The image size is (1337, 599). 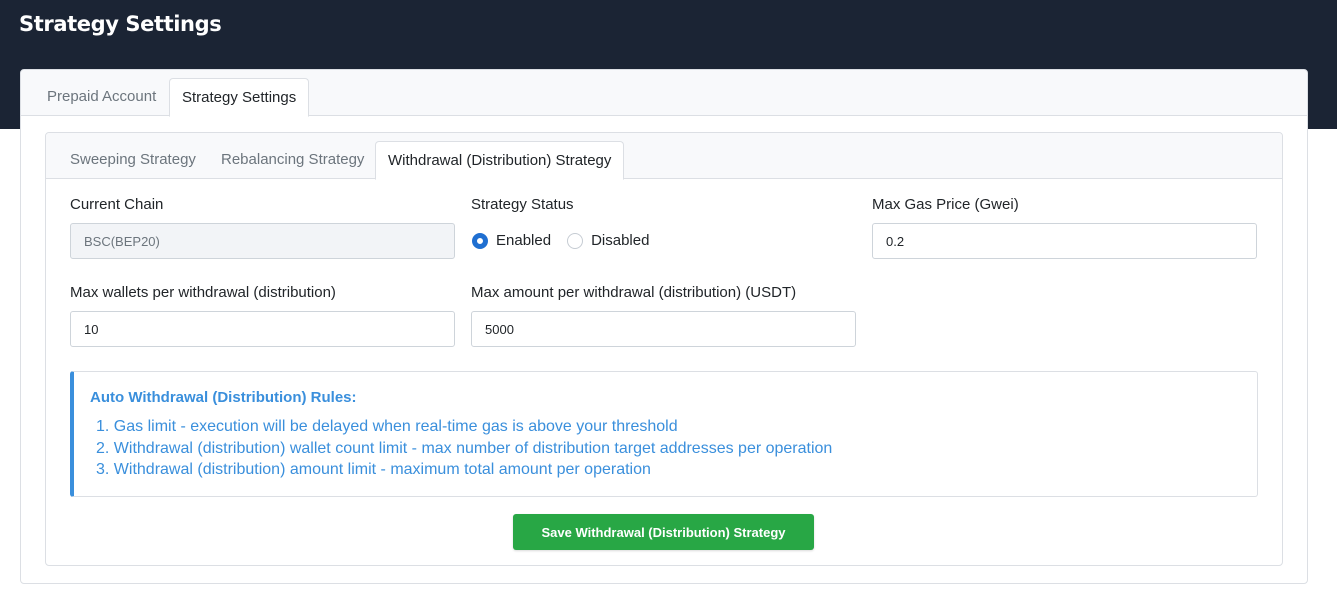 I want to click on save-withdrawal-strategy-button: Save Withdrawal (Distribution) Strategy, so click(x=663, y=532).